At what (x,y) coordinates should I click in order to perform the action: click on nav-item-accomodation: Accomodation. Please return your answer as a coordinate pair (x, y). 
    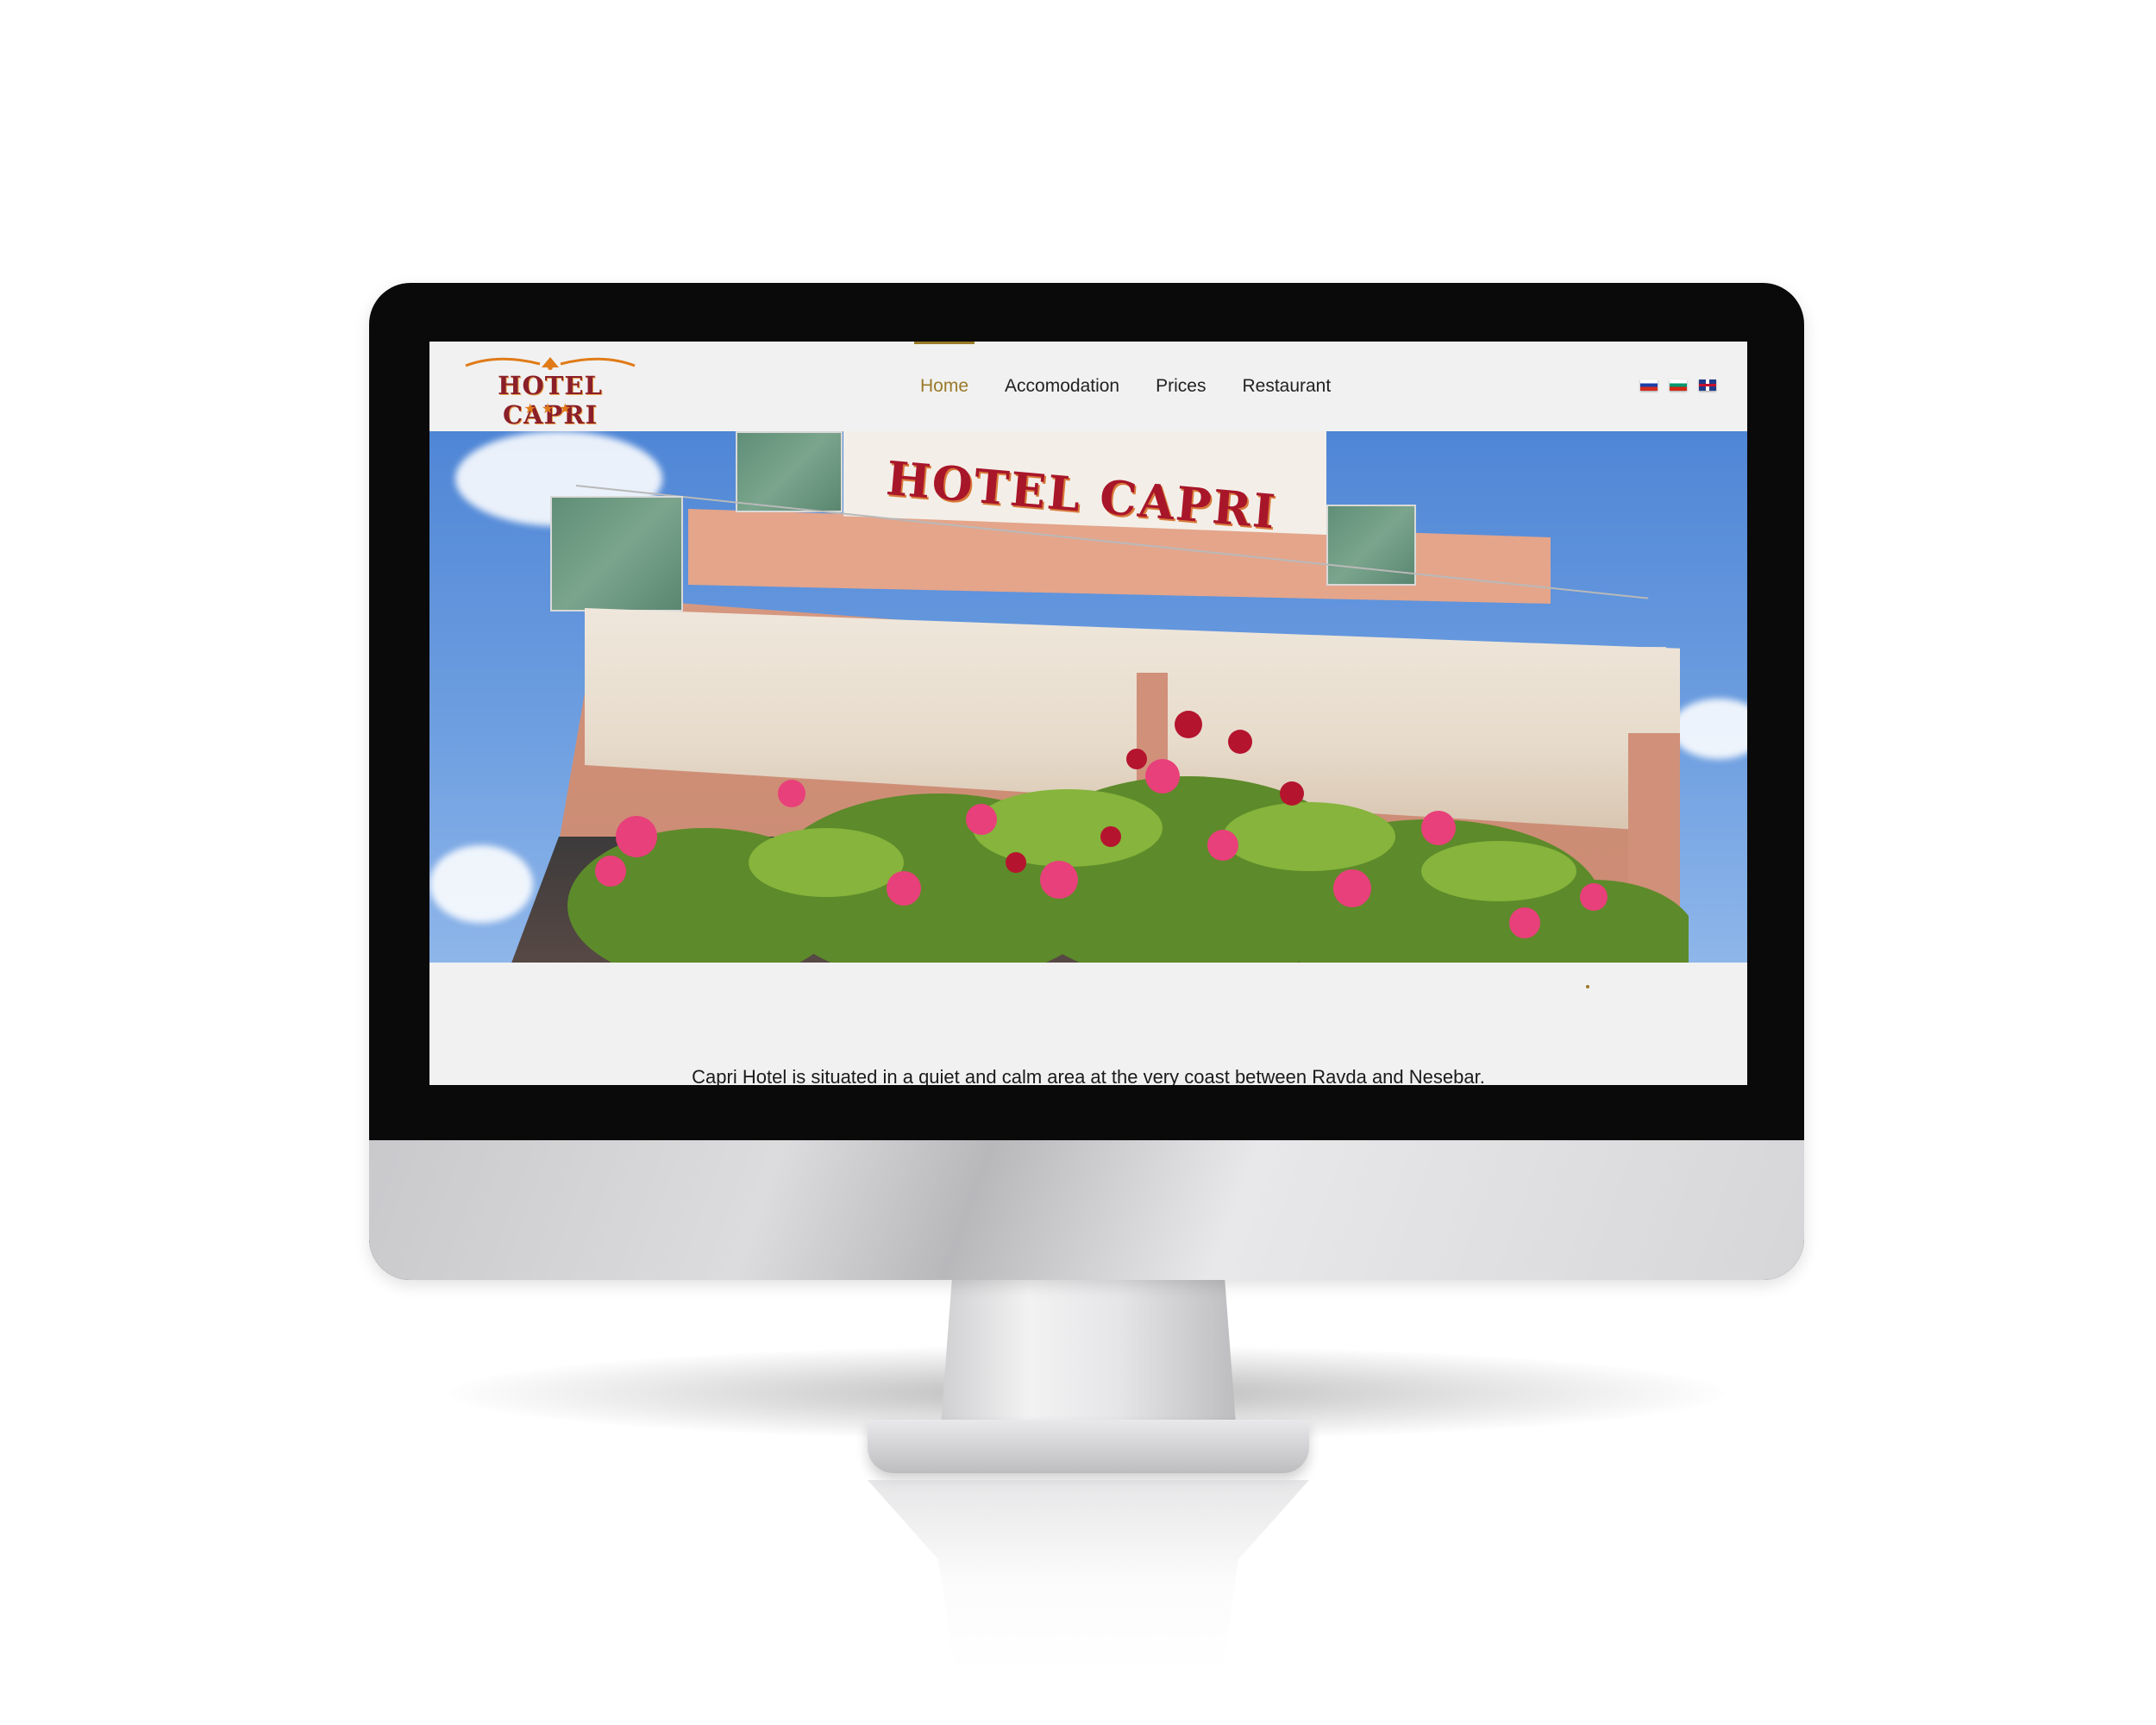
    Looking at the image, I should click on (1062, 386).